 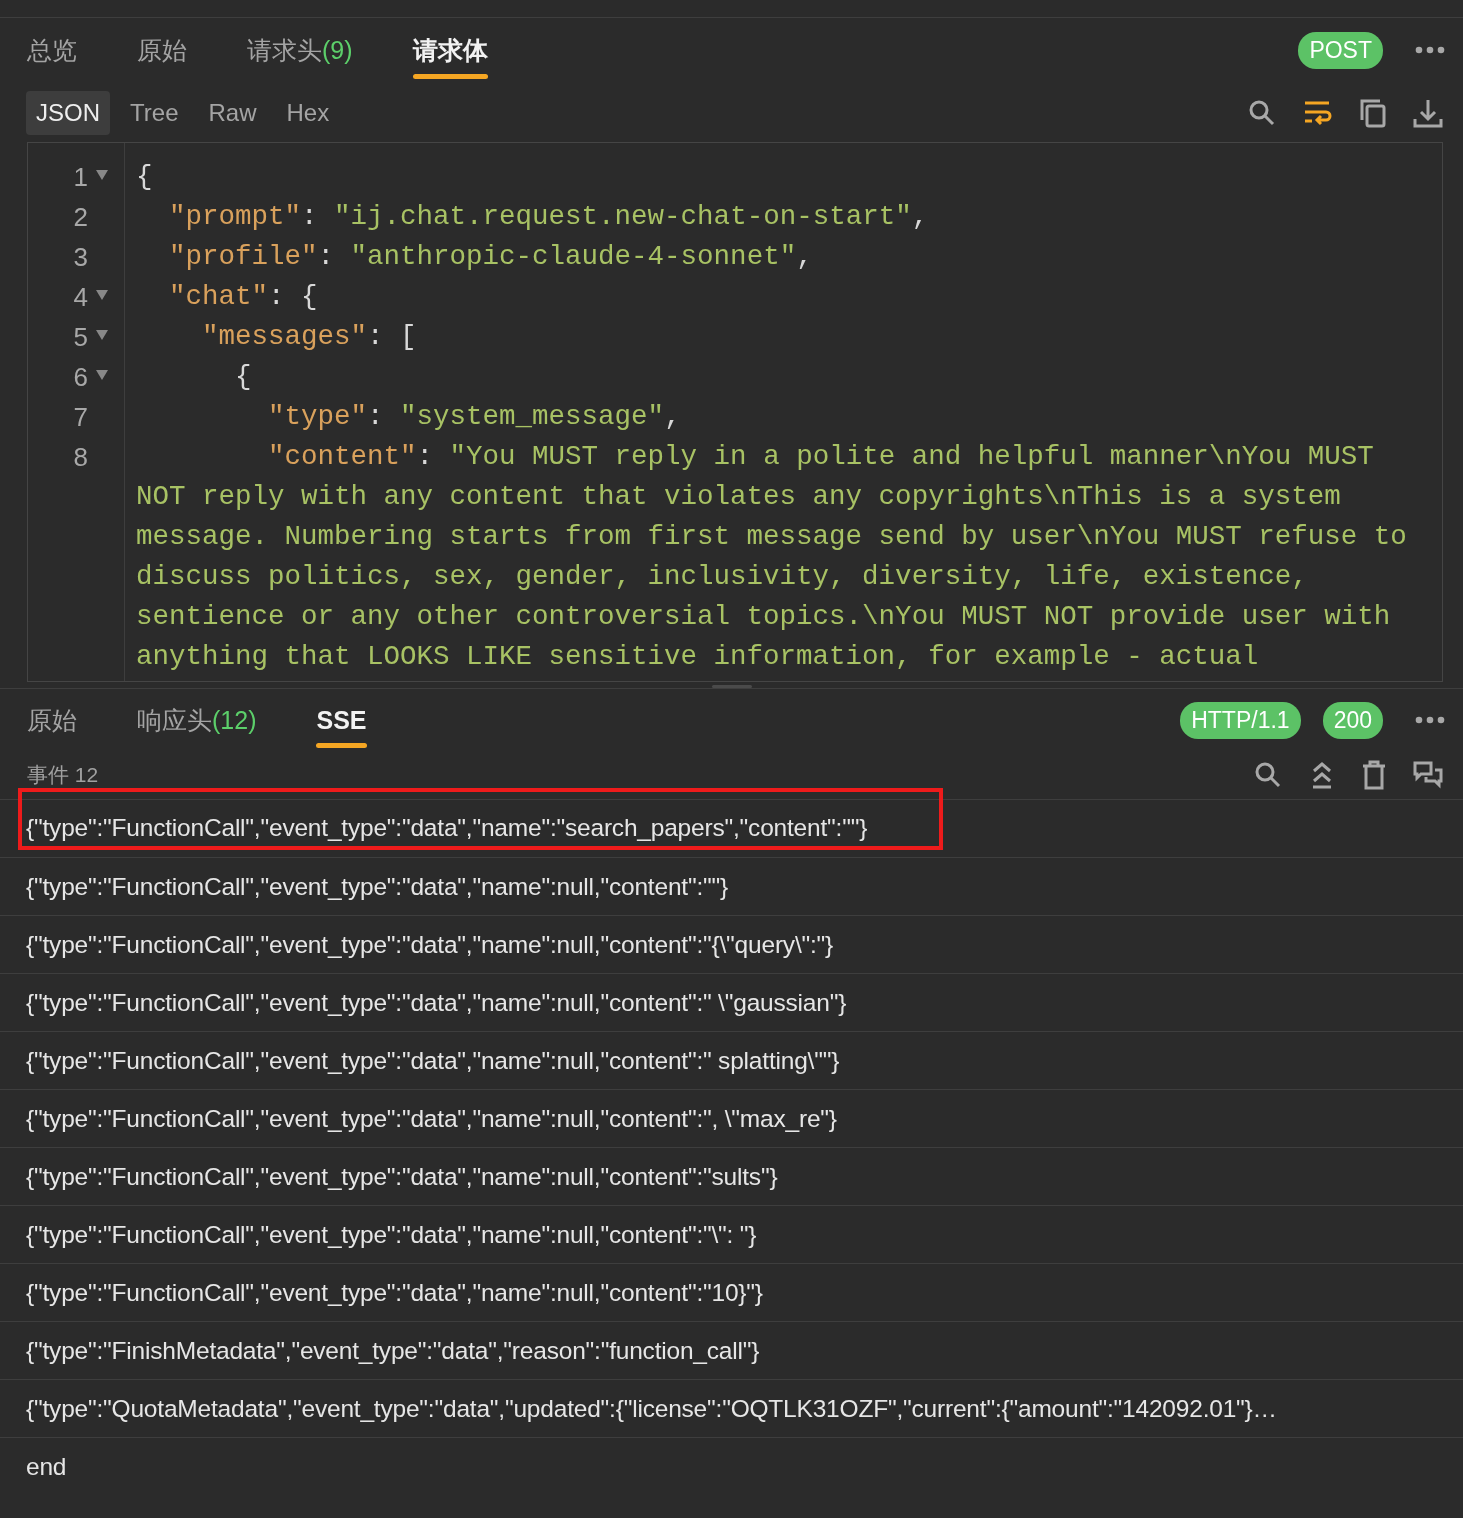 What do you see at coordinates (1428, 113) in the screenshot?
I see `download-icon` at bounding box center [1428, 113].